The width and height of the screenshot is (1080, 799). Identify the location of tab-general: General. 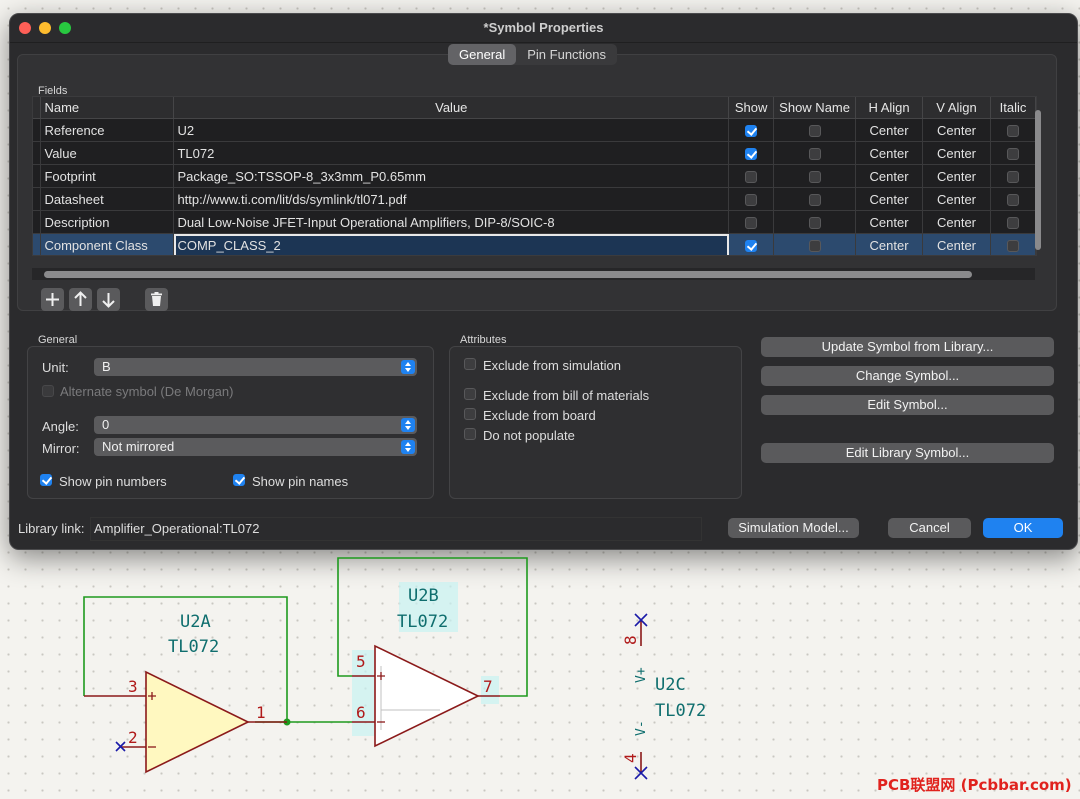
(482, 54).